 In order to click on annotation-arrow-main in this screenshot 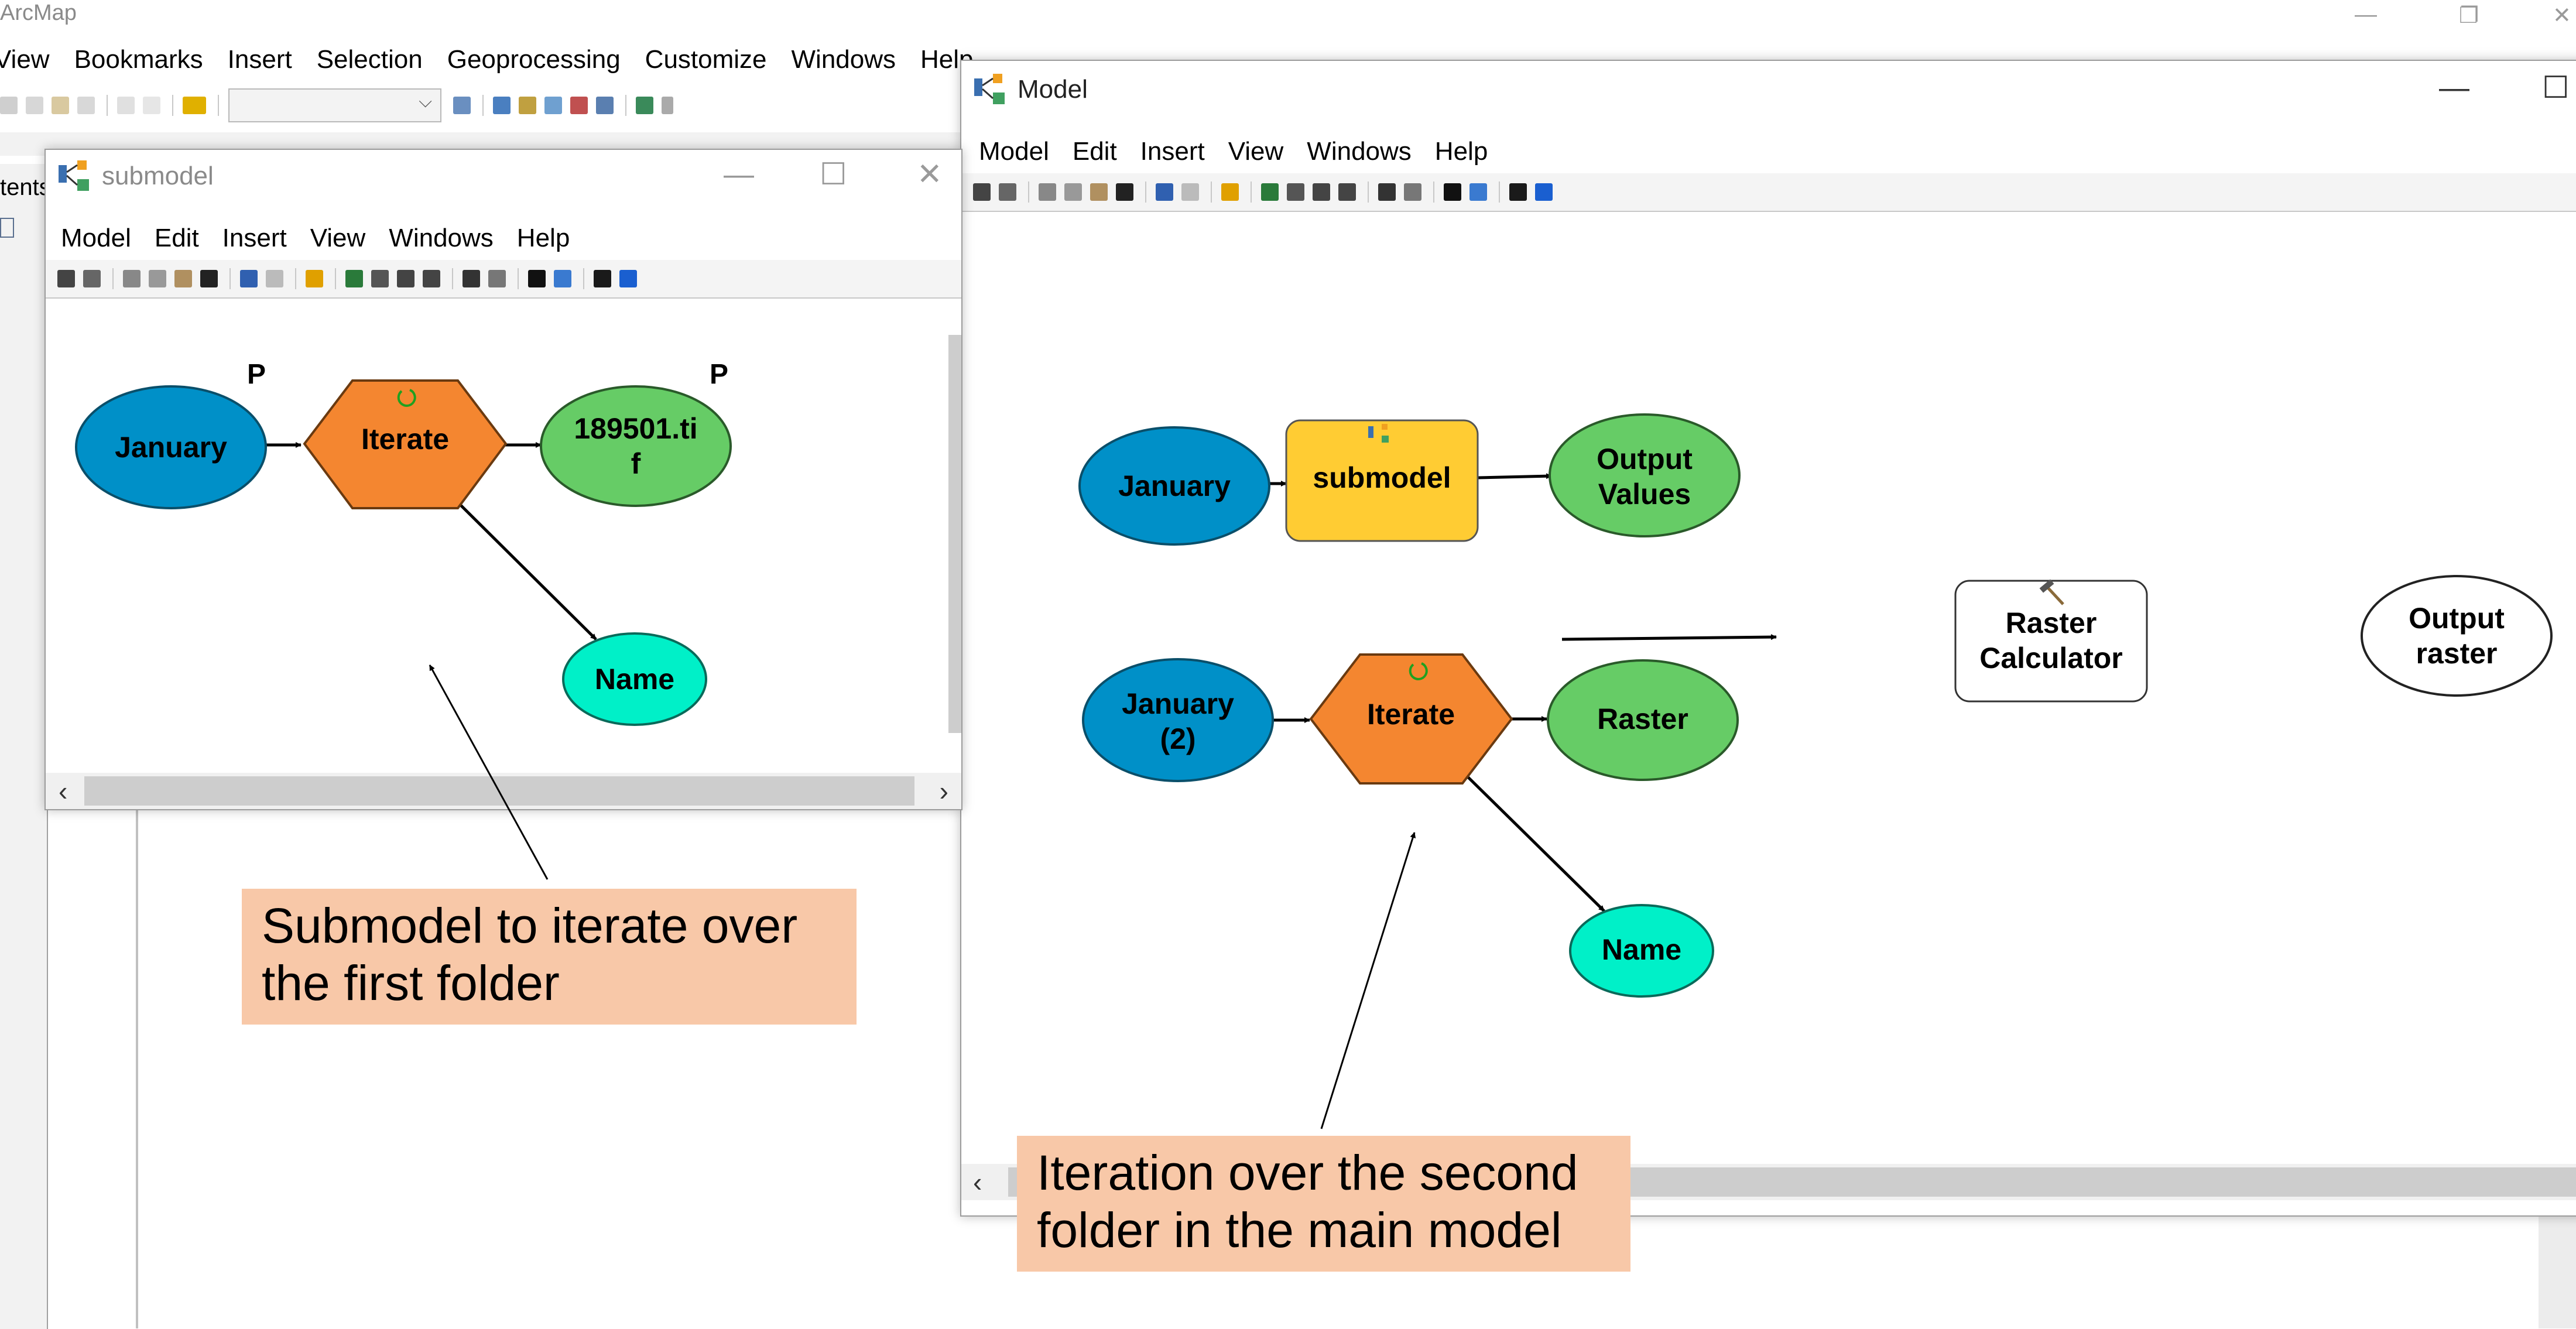, I will do `click(1368, 980)`.